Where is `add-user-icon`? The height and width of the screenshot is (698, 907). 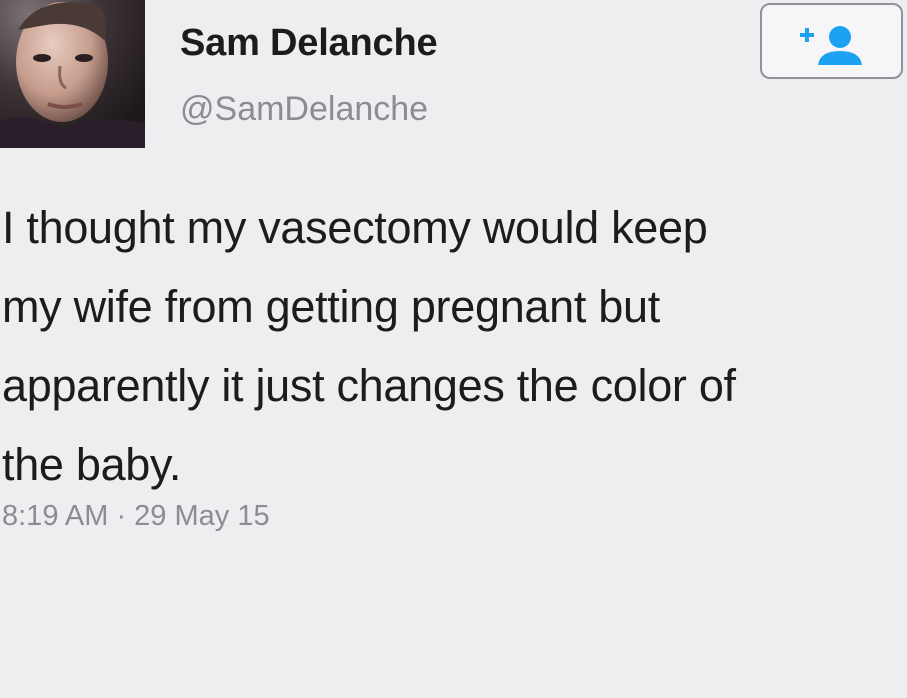 add-user-icon is located at coordinates (831, 45).